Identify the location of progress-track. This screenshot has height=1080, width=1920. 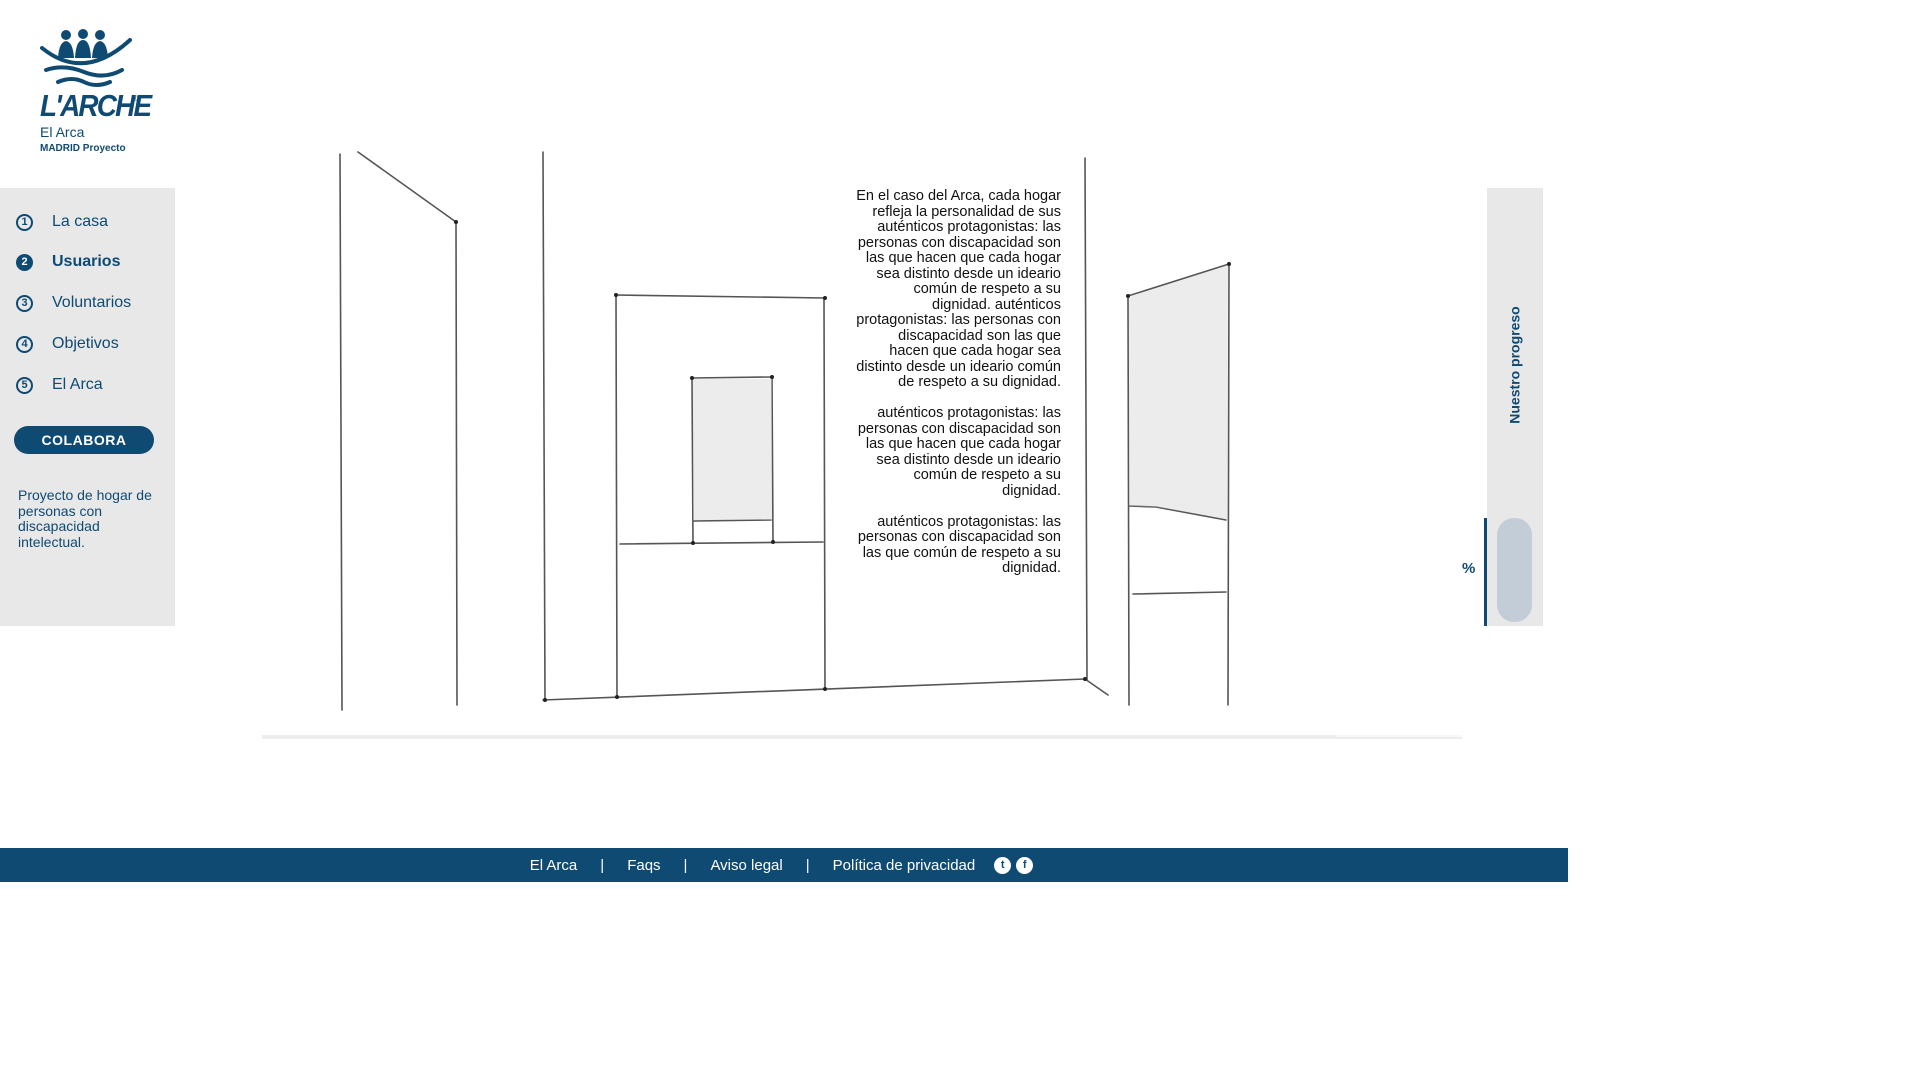
(1514, 570).